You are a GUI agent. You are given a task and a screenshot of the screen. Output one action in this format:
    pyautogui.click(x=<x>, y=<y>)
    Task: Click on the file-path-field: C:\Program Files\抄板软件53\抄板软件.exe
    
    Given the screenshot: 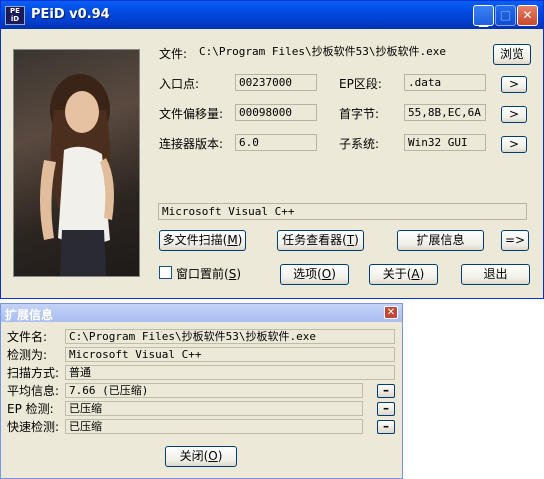 What is the action you would take?
    pyautogui.click(x=342, y=52)
    